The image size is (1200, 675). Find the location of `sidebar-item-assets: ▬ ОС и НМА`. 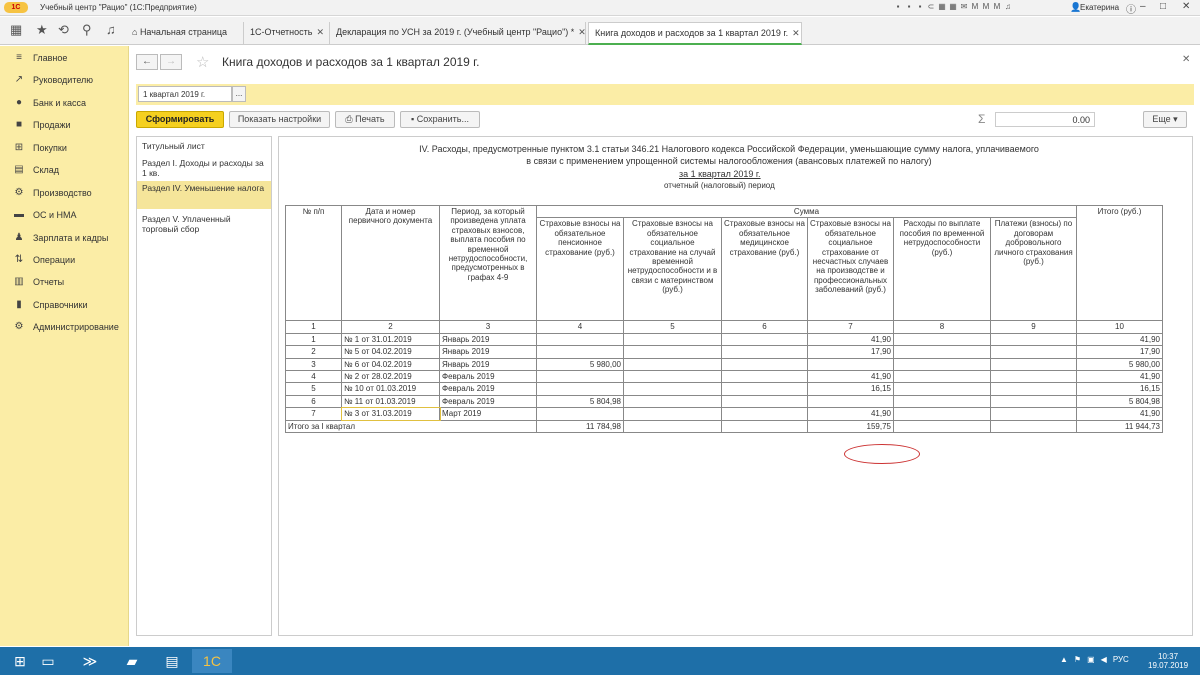

sidebar-item-assets: ▬ ОС и НМА is located at coordinates (64, 215).